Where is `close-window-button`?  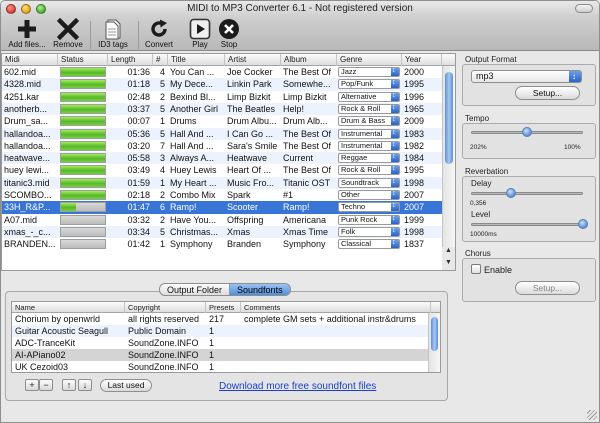
close-window-button is located at coordinates (11, 9).